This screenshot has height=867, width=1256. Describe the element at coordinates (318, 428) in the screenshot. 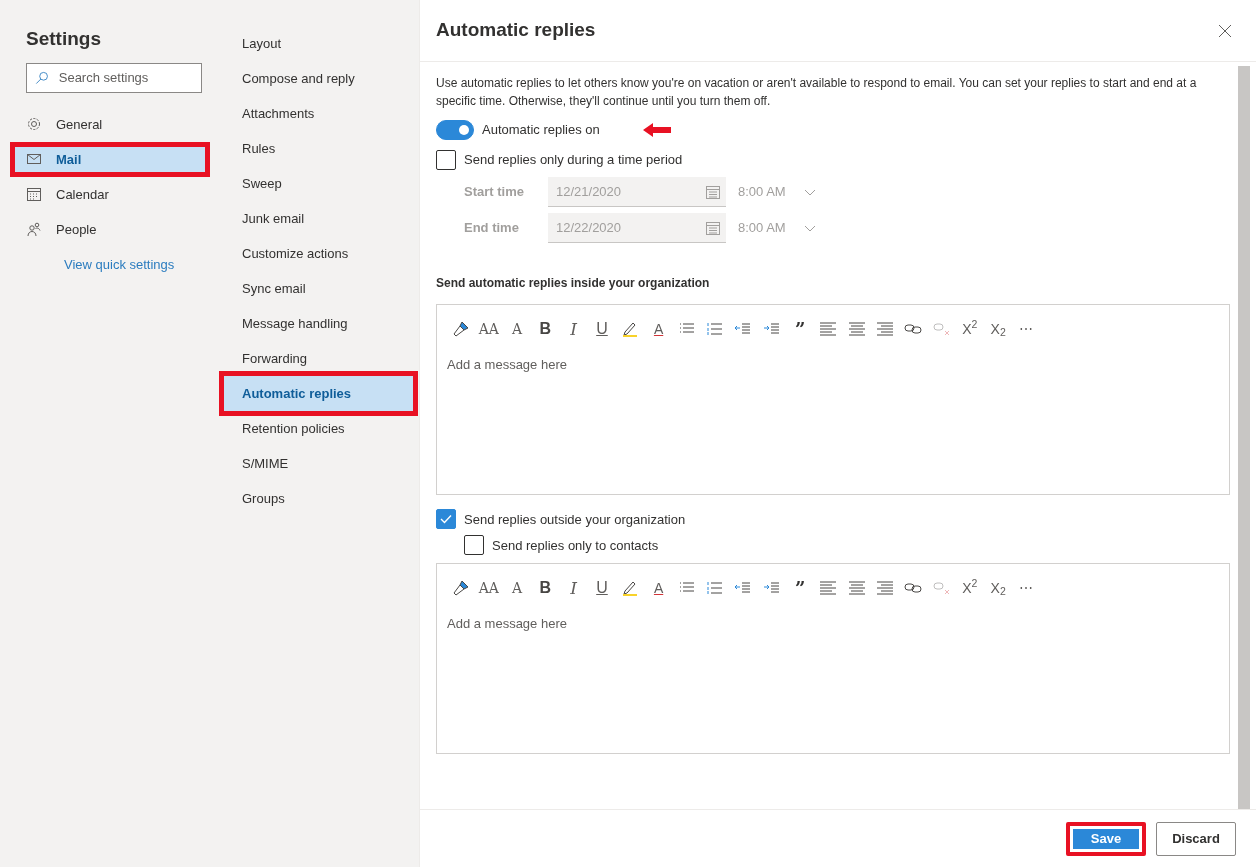

I see `mail-settings-item: Retention policies` at that location.